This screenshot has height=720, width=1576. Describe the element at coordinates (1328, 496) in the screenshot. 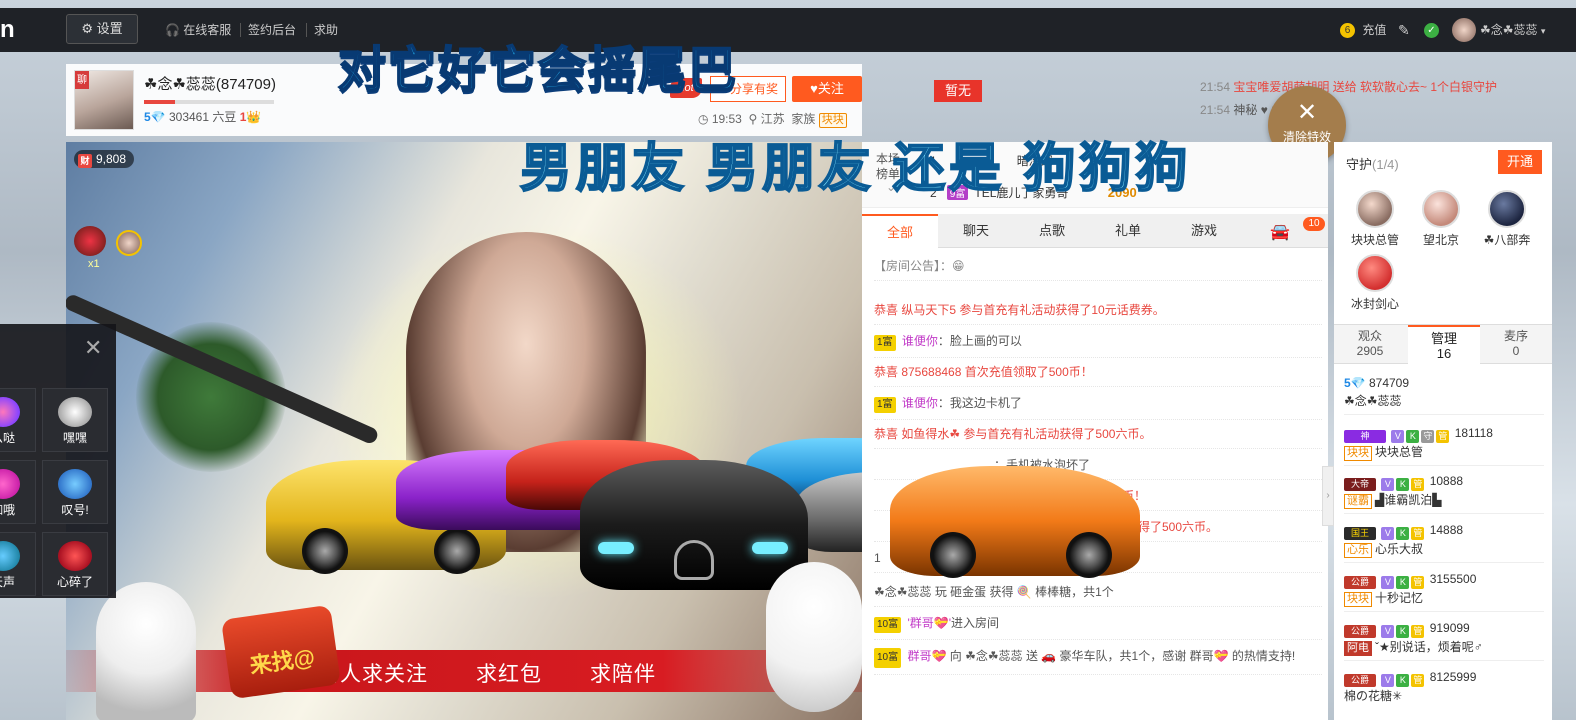

I see `collapse-handle: ›` at that location.